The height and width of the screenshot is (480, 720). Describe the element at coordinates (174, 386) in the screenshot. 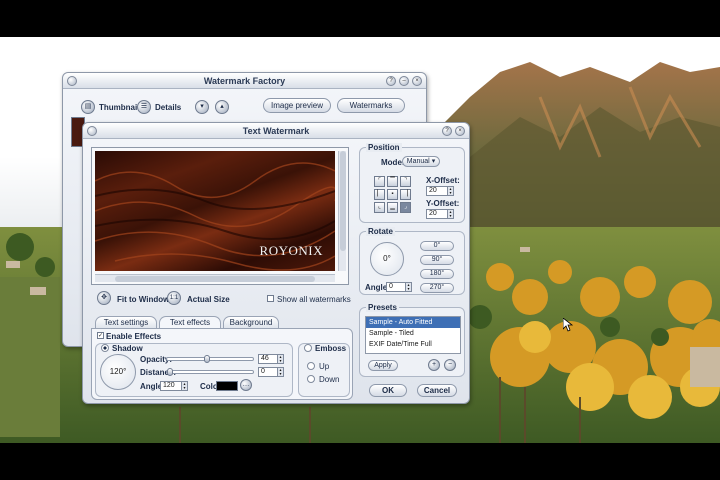

I see `shadow-angle-input: 120 ▴ ▾` at that location.